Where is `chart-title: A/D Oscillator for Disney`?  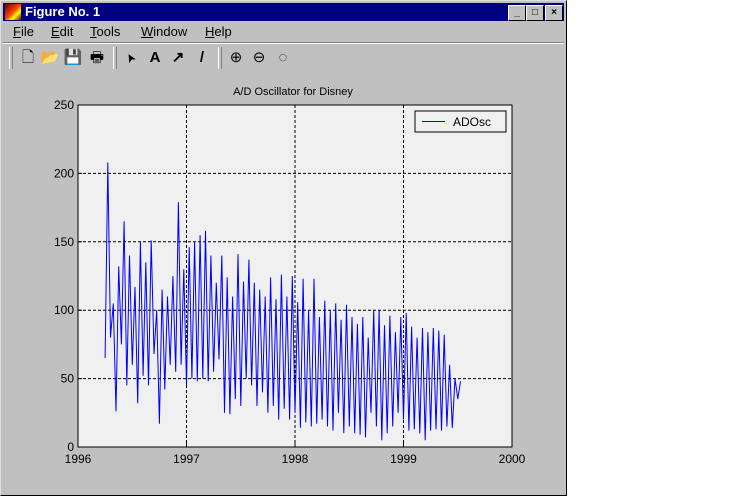 chart-title: A/D Oscillator for Disney is located at coordinates (293, 92).